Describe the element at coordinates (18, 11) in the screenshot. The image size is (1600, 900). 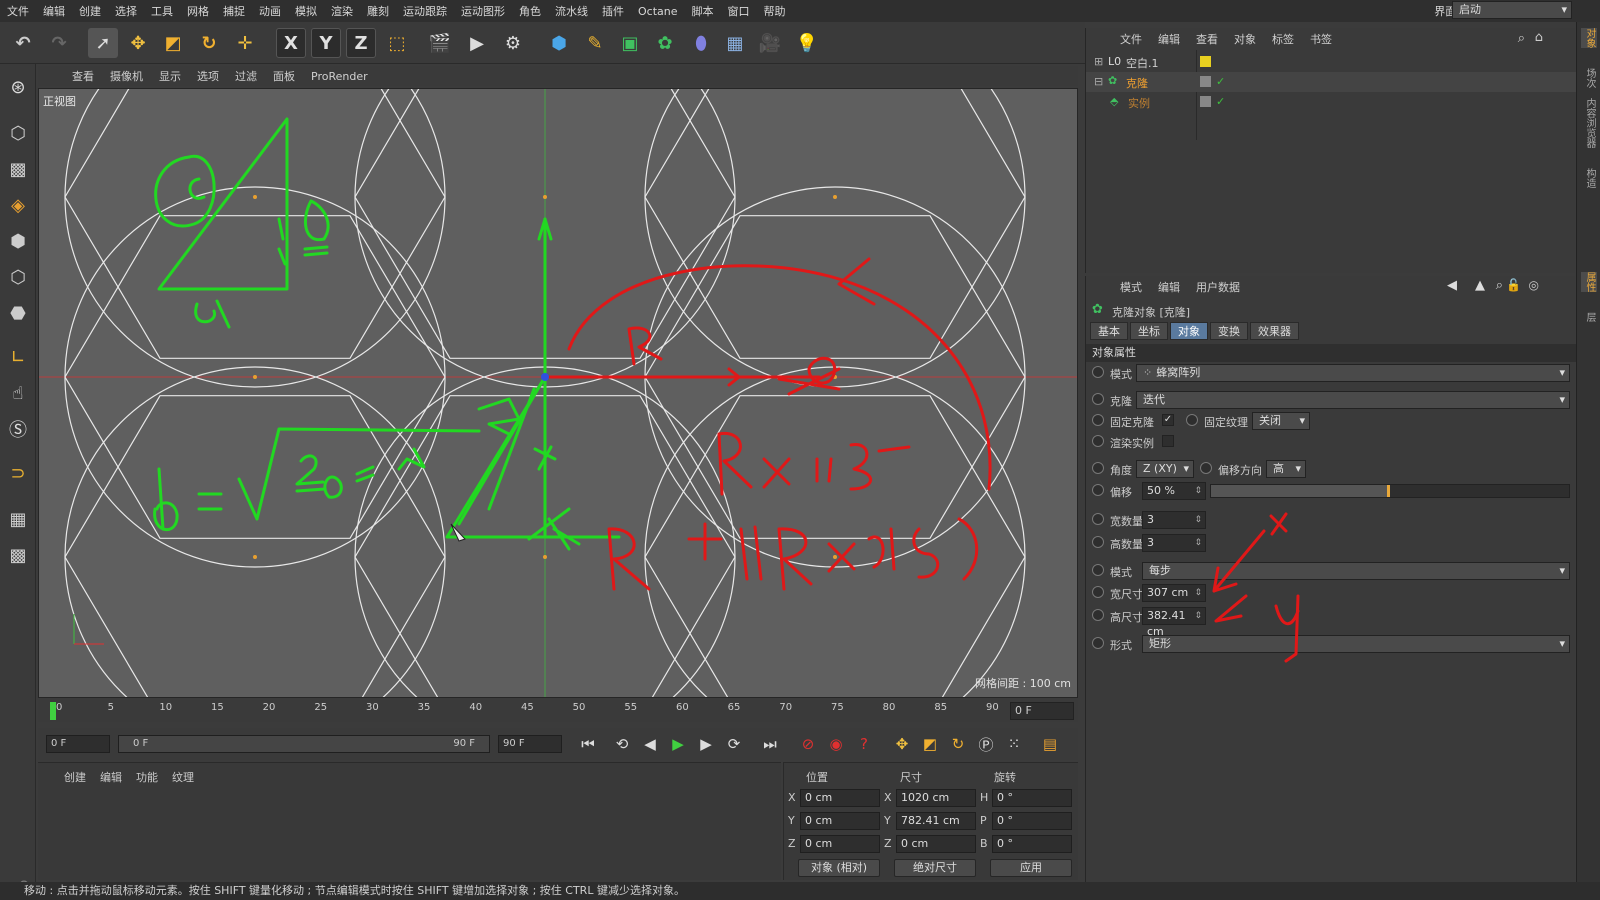
I see `menu-item: 文件` at that location.